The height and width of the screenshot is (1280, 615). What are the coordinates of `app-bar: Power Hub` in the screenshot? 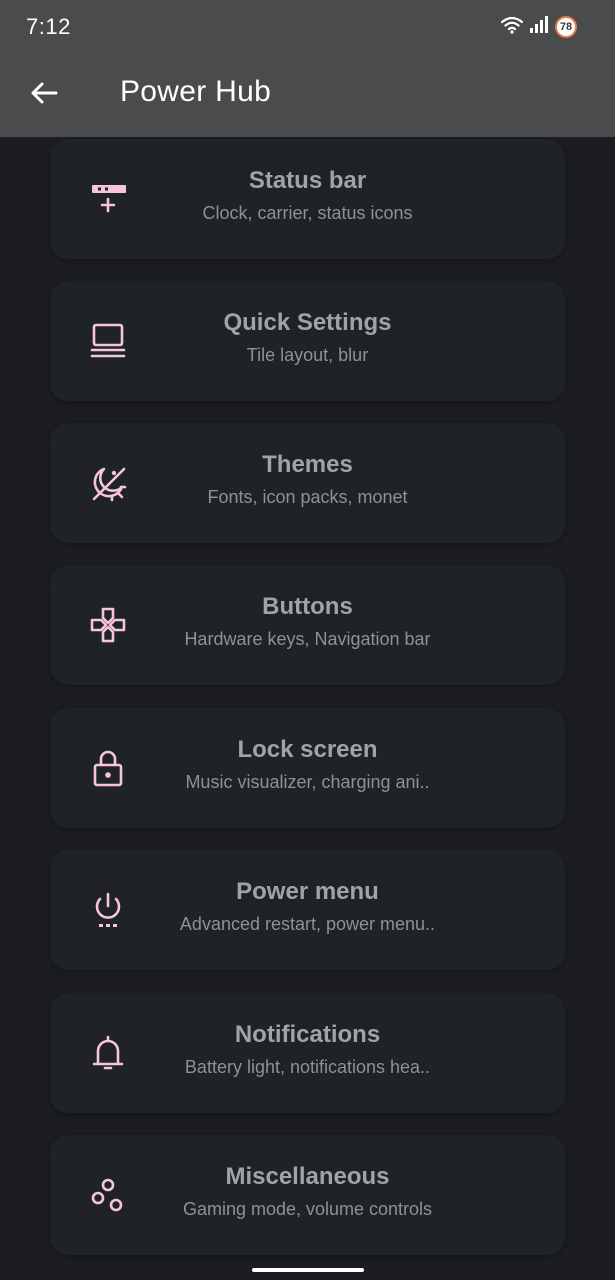 It's located at (307, 95).